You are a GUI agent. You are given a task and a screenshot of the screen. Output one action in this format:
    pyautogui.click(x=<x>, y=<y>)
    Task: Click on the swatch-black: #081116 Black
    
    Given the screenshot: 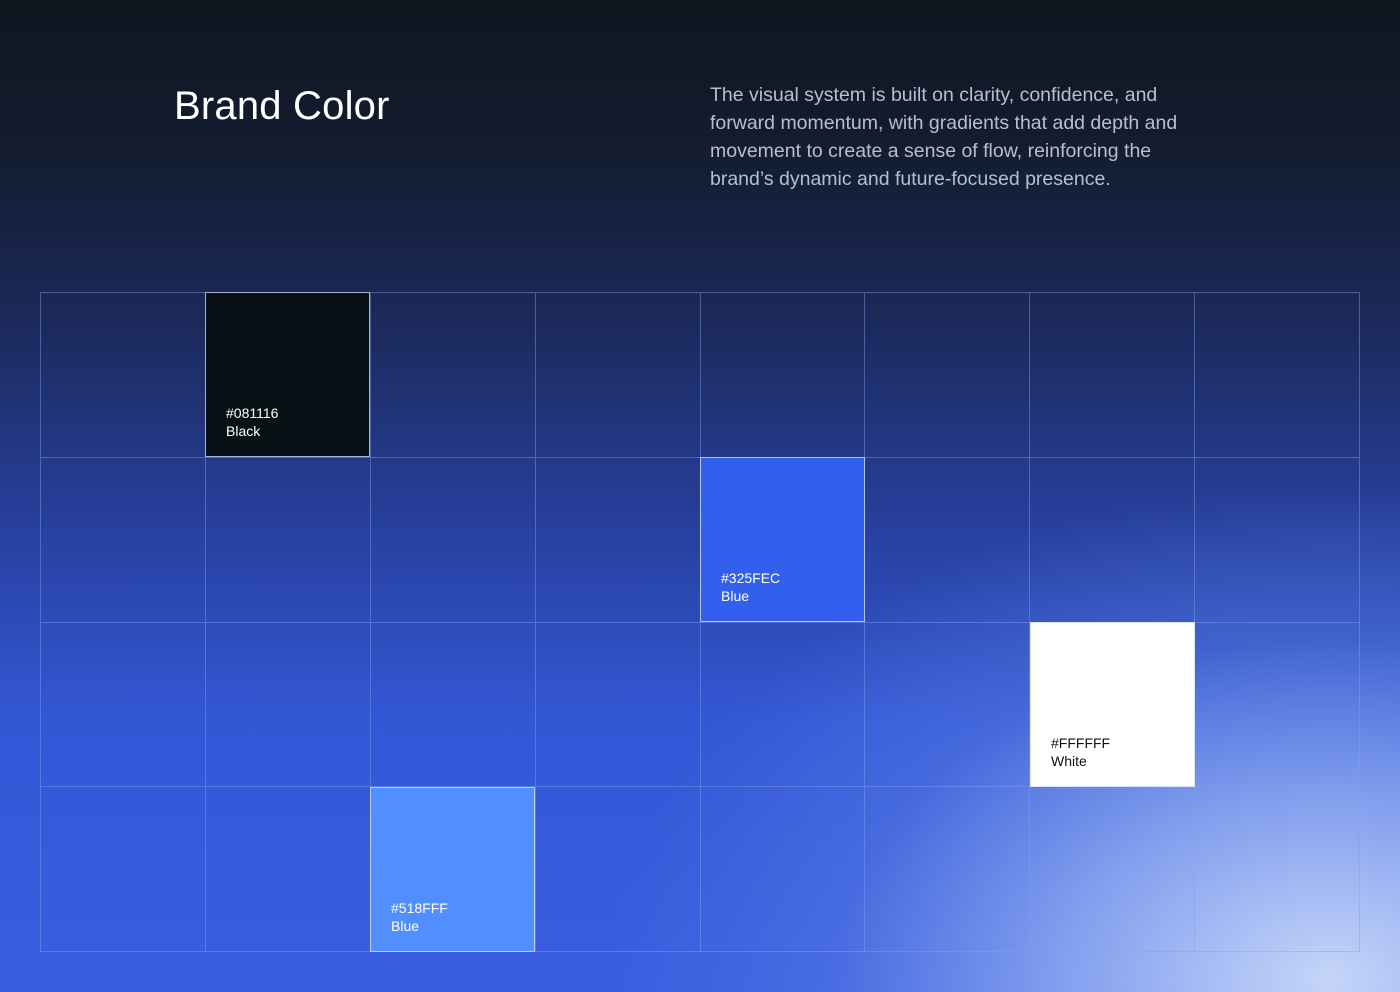 What is the action you would take?
    pyautogui.click(x=287, y=374)
    